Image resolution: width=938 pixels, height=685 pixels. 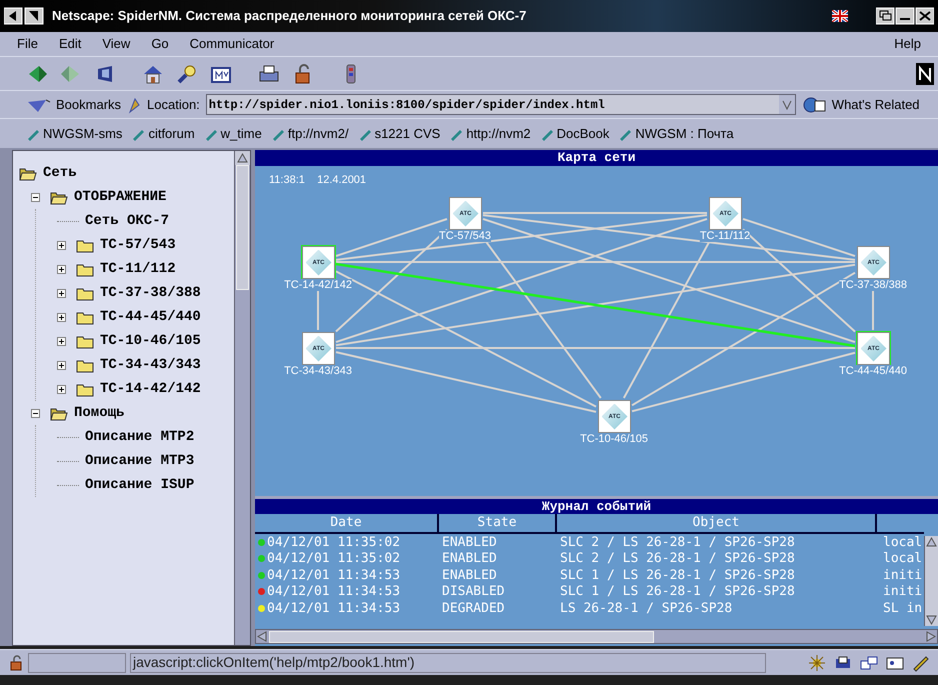 I want to click on tree-item: Описание MTP3, so click(x=139, y=461).